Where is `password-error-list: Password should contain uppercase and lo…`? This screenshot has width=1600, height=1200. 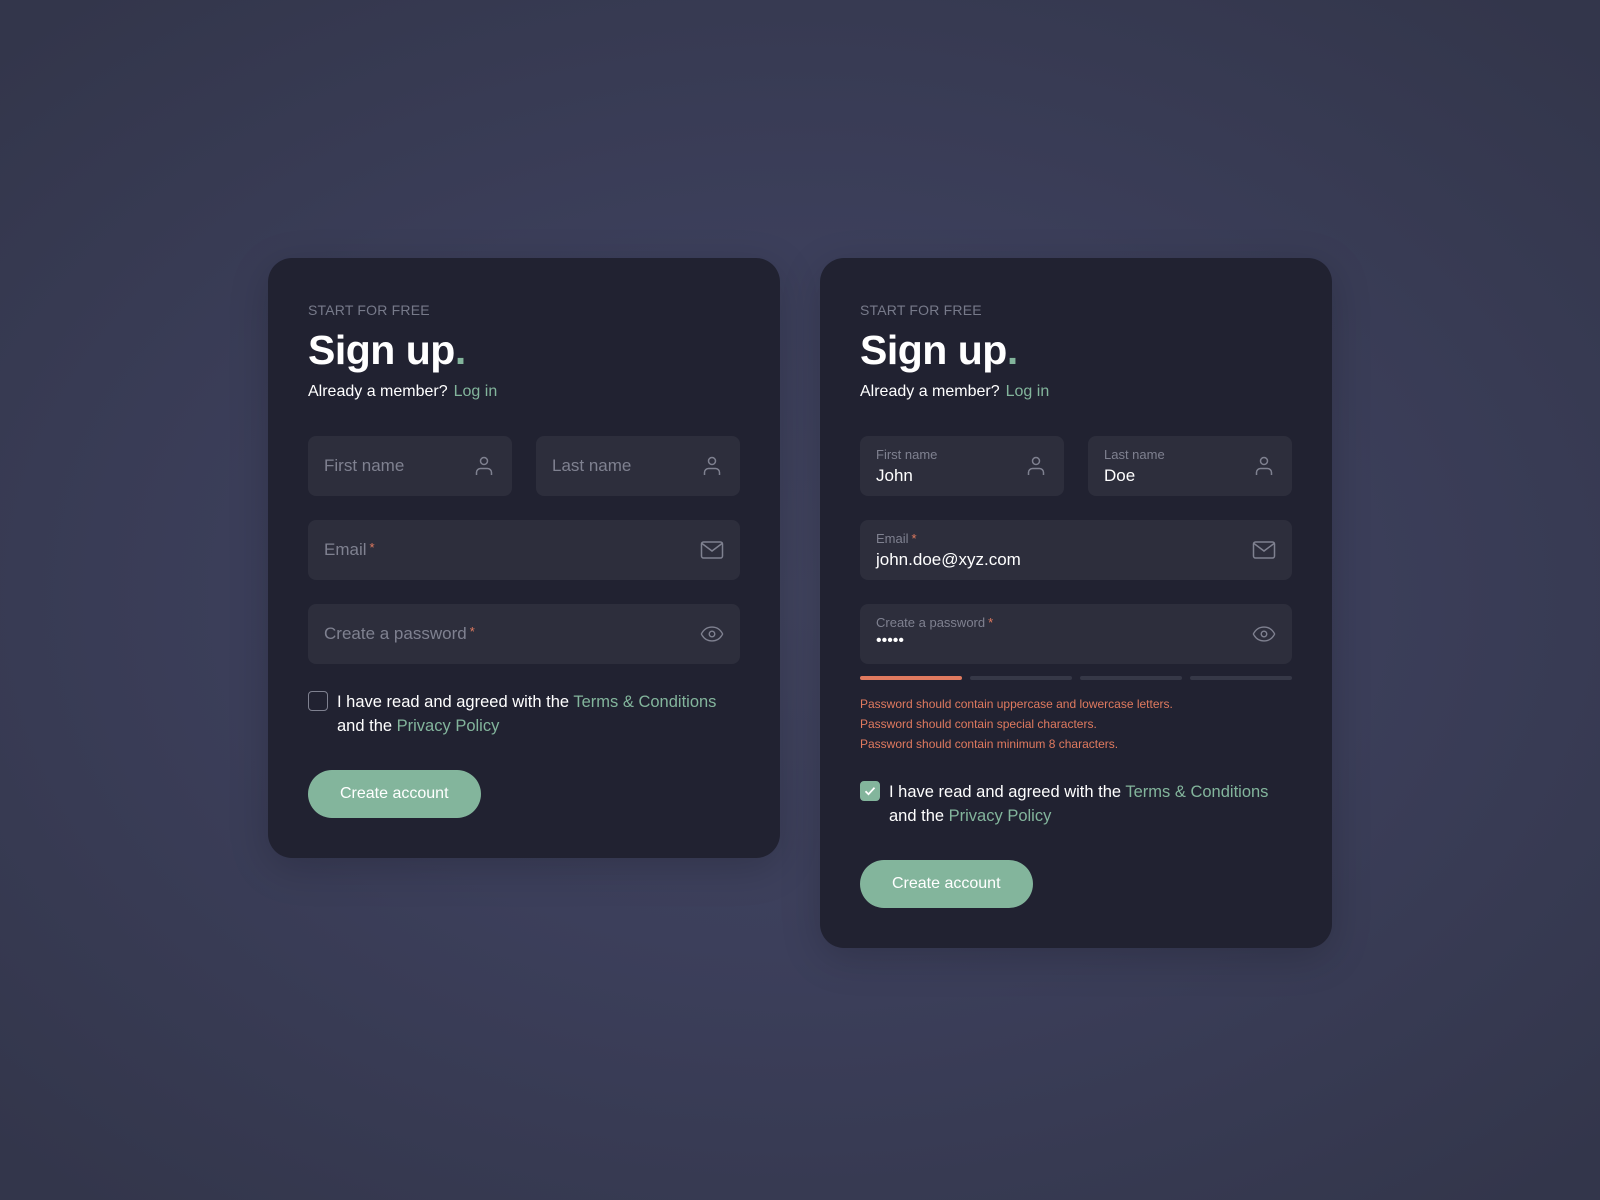
password-error-list: Password should contain uppercase and lo… is located at coordinates (1076, 724).